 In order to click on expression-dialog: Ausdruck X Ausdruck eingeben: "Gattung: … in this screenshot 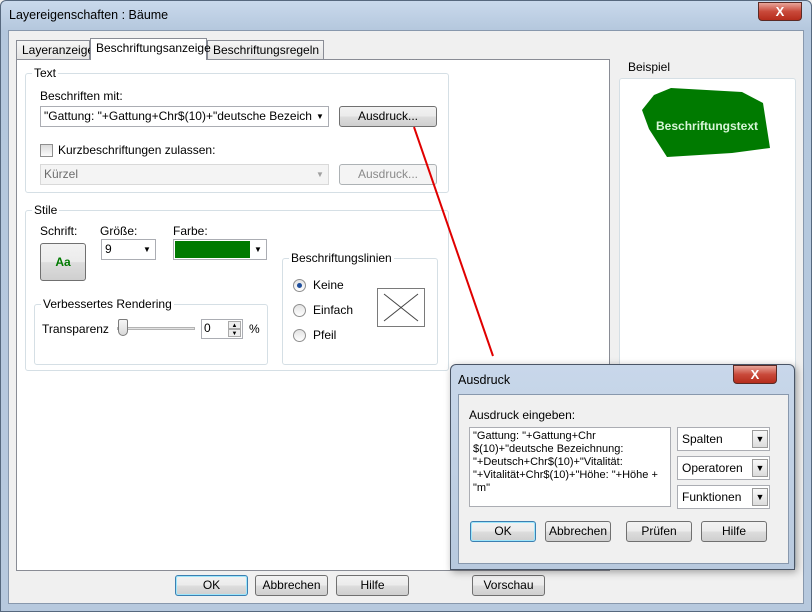, I will do `click(622, 467)`.